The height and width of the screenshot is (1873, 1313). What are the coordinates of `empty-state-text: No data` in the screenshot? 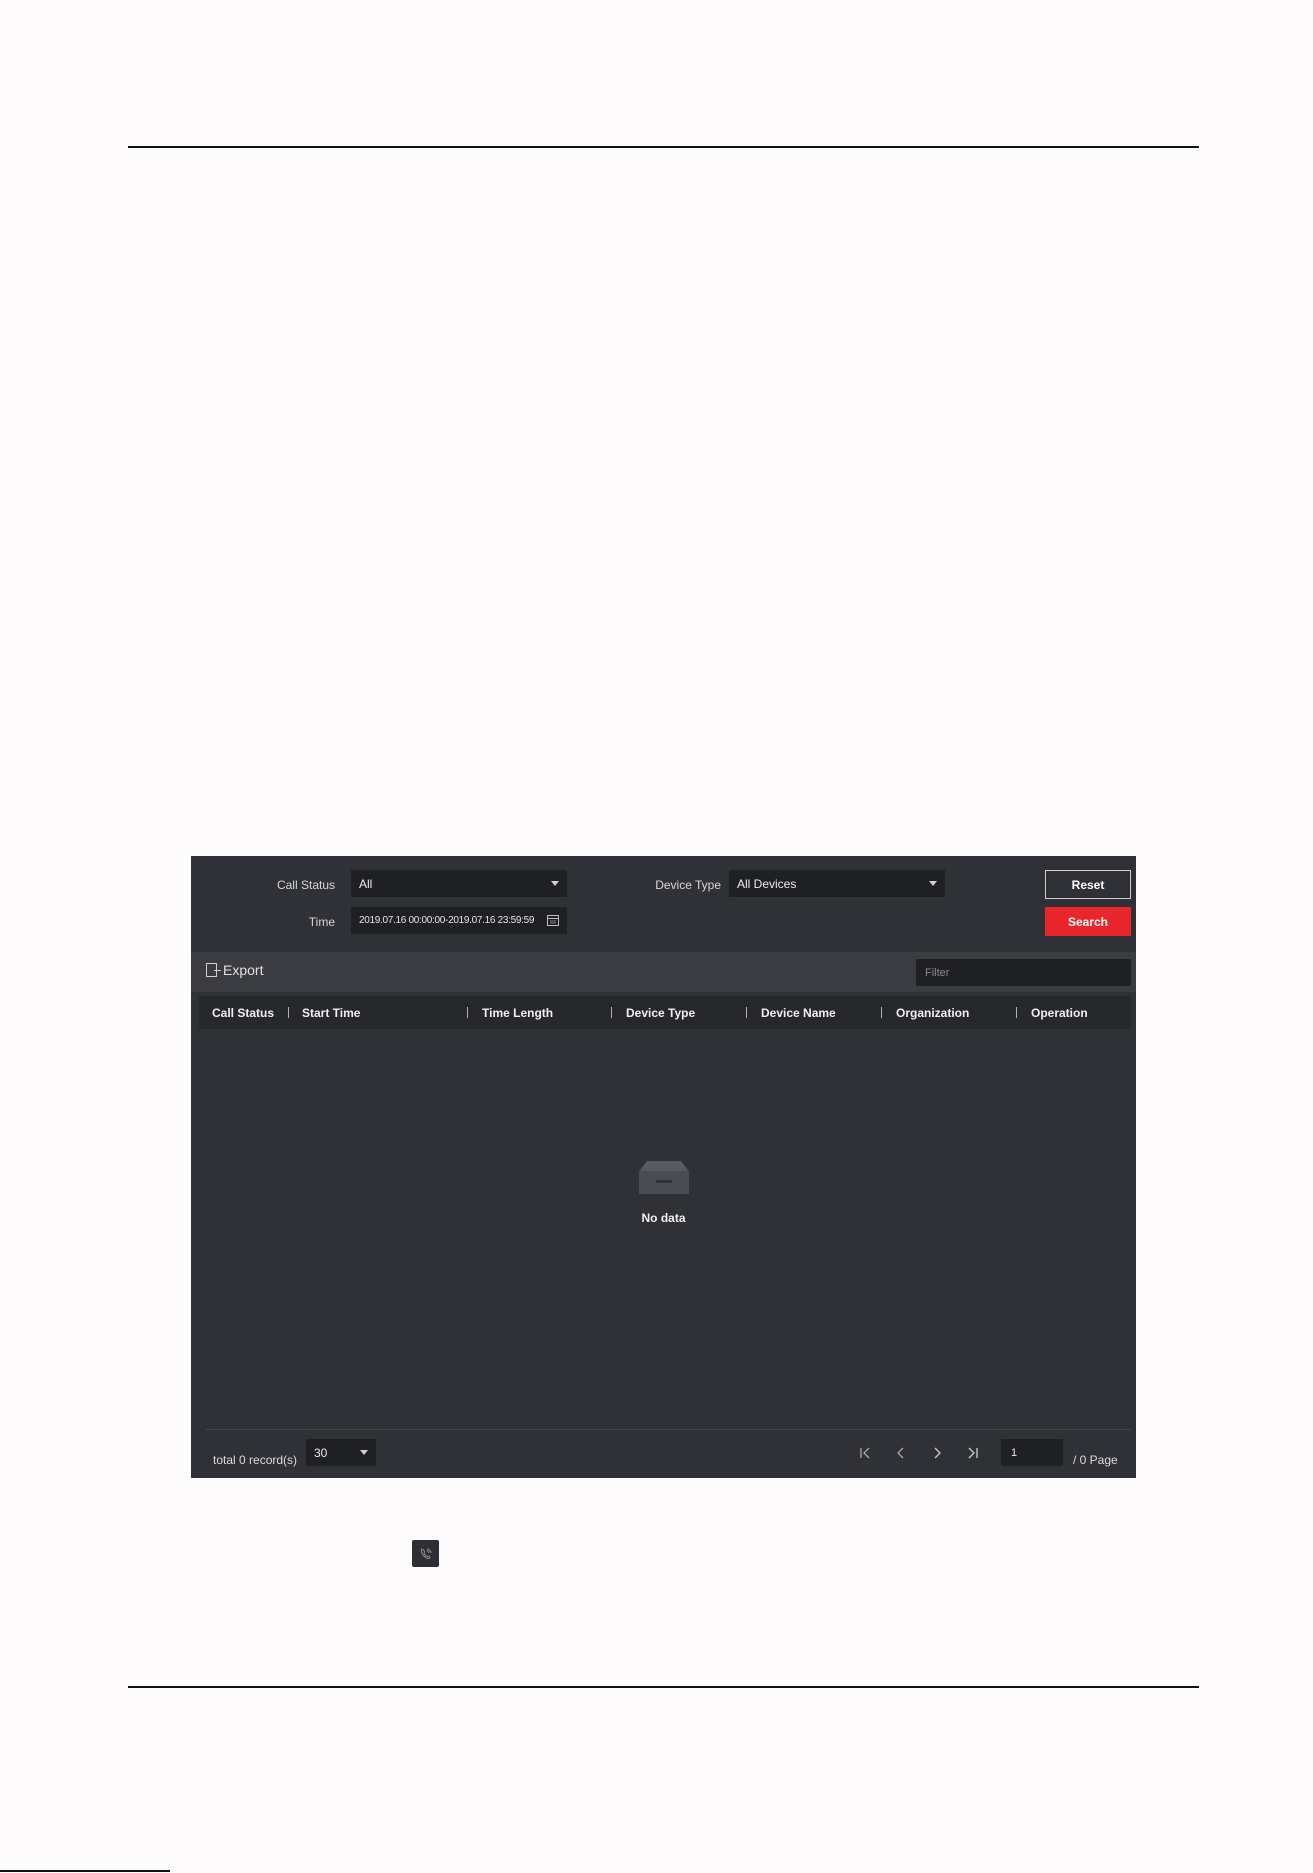 It's located at (663, 1218).